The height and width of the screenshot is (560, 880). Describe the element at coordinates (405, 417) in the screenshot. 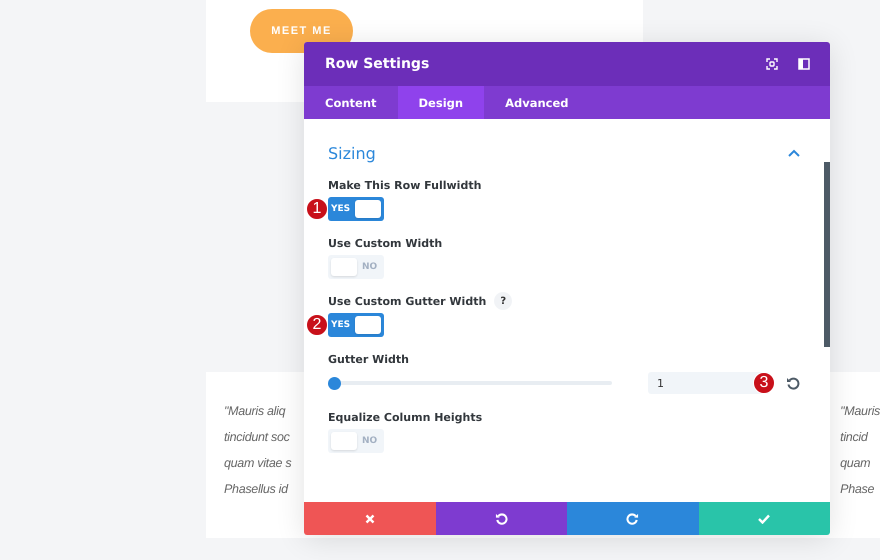

I see `setting-label: Equalize Column Heights` at that location.